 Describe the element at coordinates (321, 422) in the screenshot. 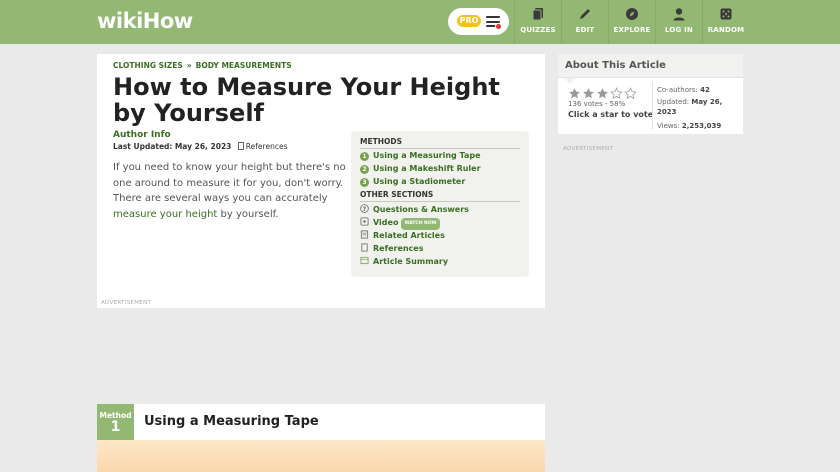

I see `method-1-header: Method 1 Using a Measuring Tape` at that location.